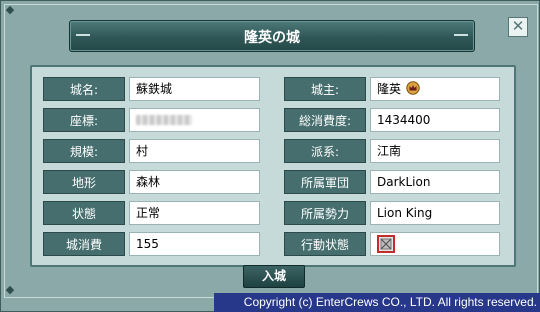 The width and height of the screenshot is (540, 312). What do you see at coordinates (435, 89) in the screenshot?
I see `castle-owner-value: 隆英` at bounding box center [435, 89].